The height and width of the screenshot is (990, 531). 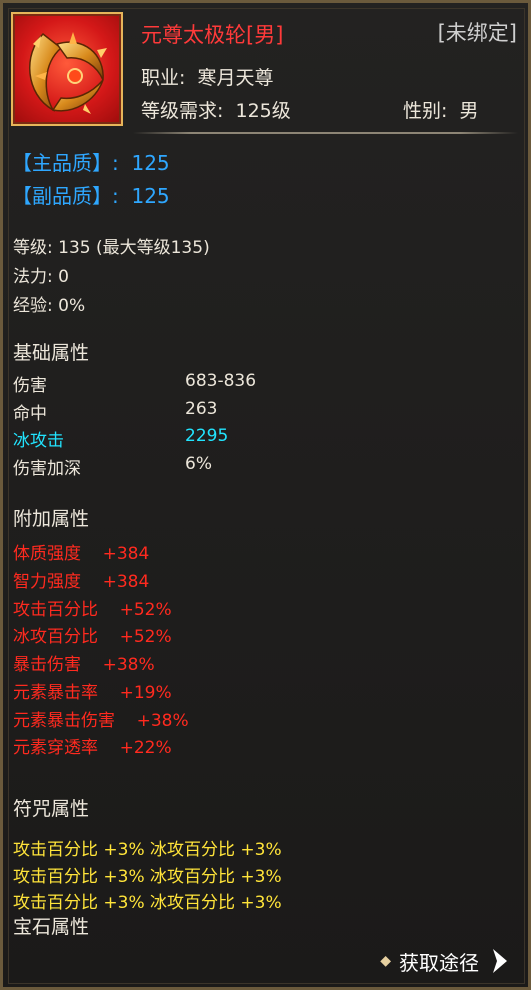 What do you see at coordinates (30, 386) in the screenshot?
I see `base-attr-name: 伤害` at bounding box center [30, 386].